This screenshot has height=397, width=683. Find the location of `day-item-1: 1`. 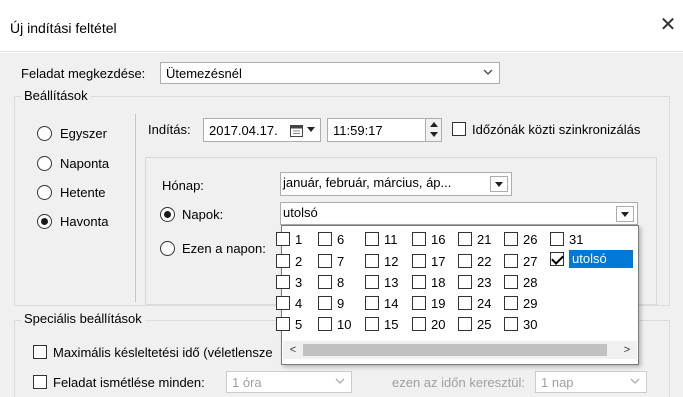

day-item-1: 1 is located at coordinates (289, 239).